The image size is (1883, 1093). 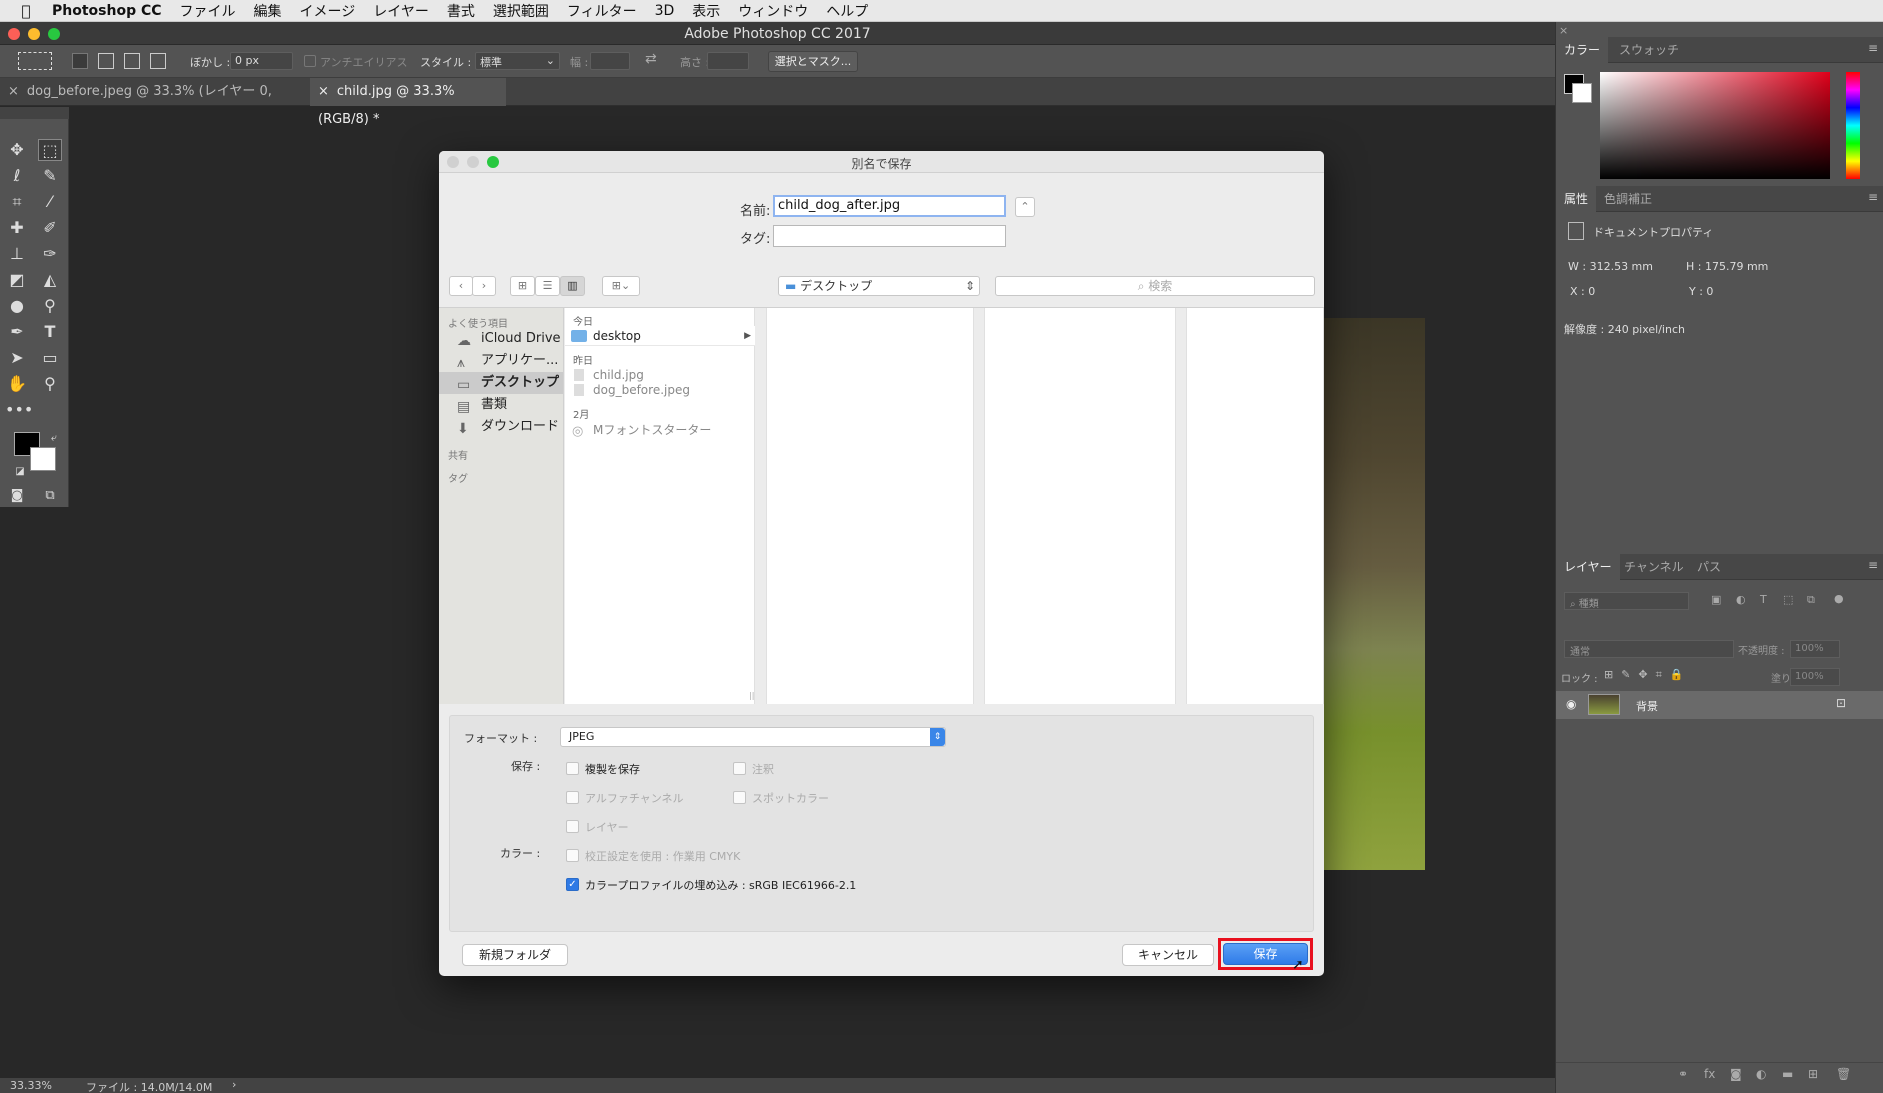 I want to click on arrange-menu-icon: ⊞⌄, so click(x=621, y=286).